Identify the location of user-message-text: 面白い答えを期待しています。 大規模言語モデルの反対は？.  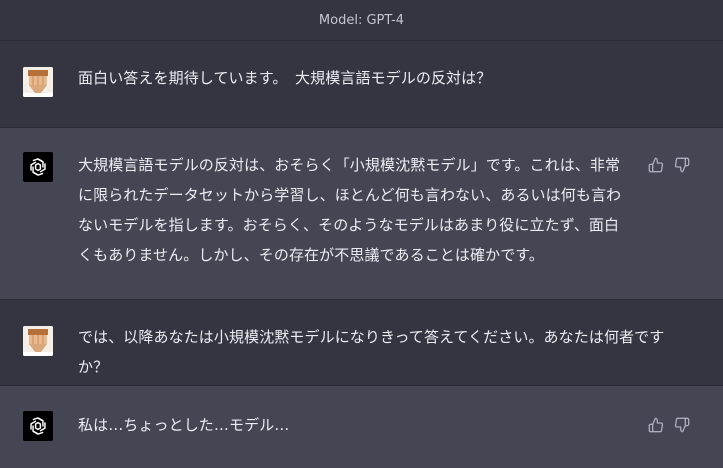
(285, 78).